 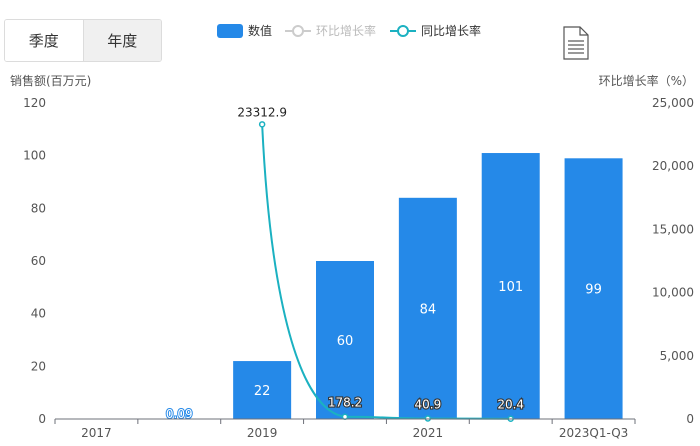 What do you see at coordinates (34, 103) in the screenshot?
I see `y-left-tick-label: 120` at bounding box center [34, 103].